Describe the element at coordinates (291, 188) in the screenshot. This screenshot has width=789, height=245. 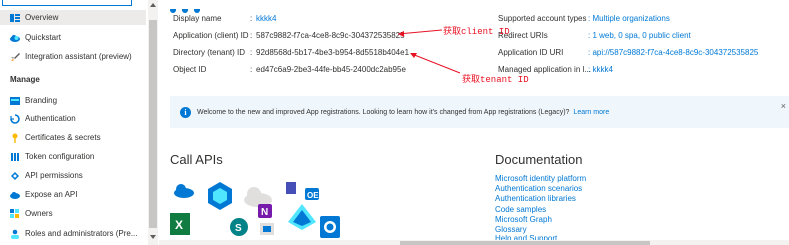
I see `teams-icon` at that location.